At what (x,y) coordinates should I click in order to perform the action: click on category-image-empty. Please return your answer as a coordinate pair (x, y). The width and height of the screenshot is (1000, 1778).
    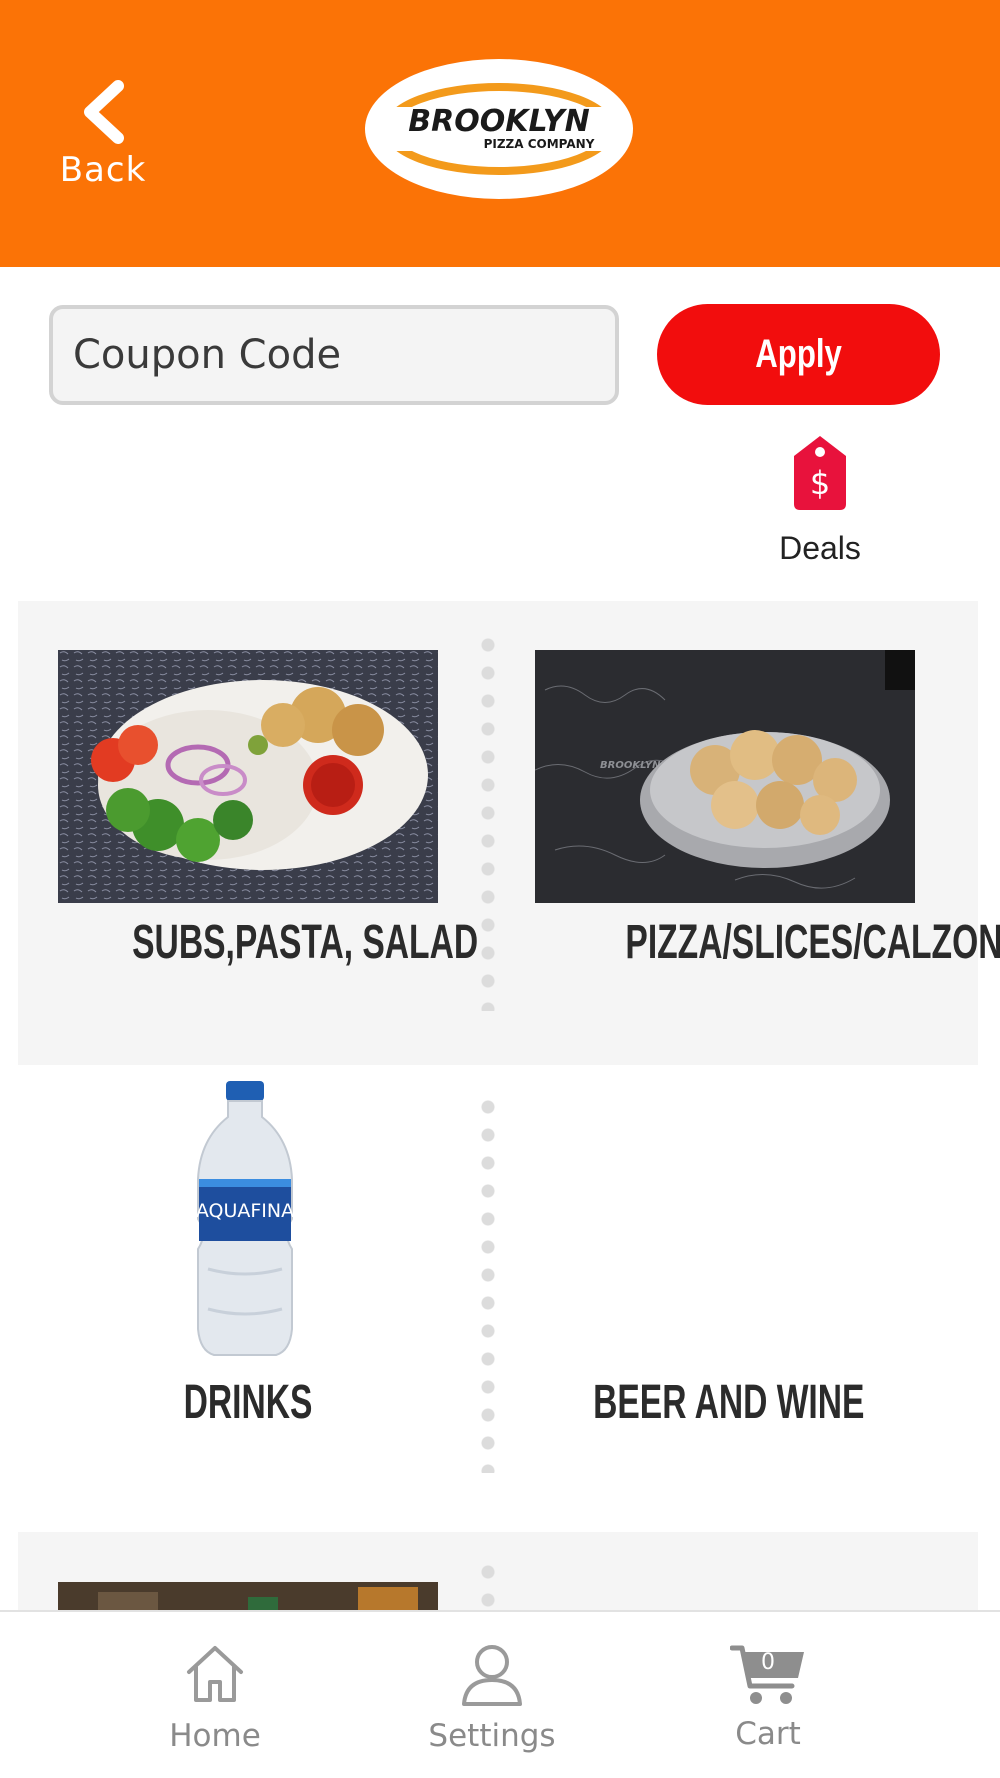
    Looking at the image, I should click on (725, 1223).